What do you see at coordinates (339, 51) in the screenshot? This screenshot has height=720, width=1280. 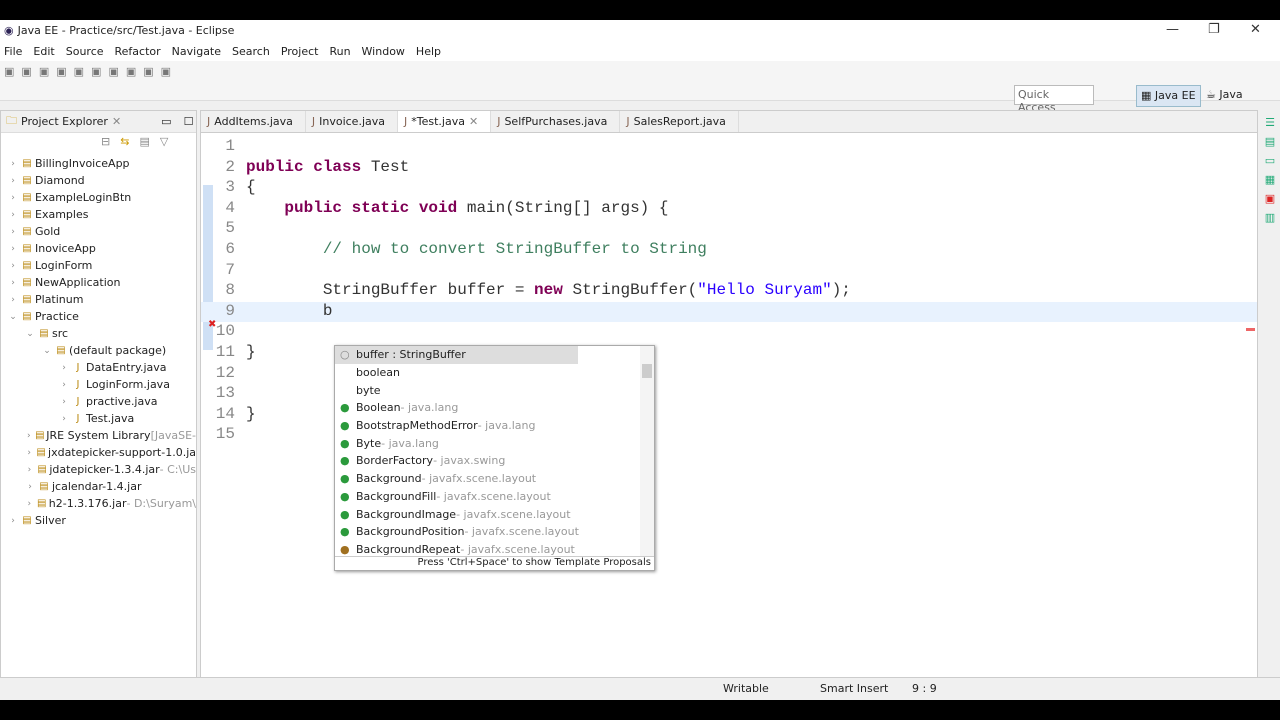 I see `menu-run: Run` at bounding box center [339, 51].